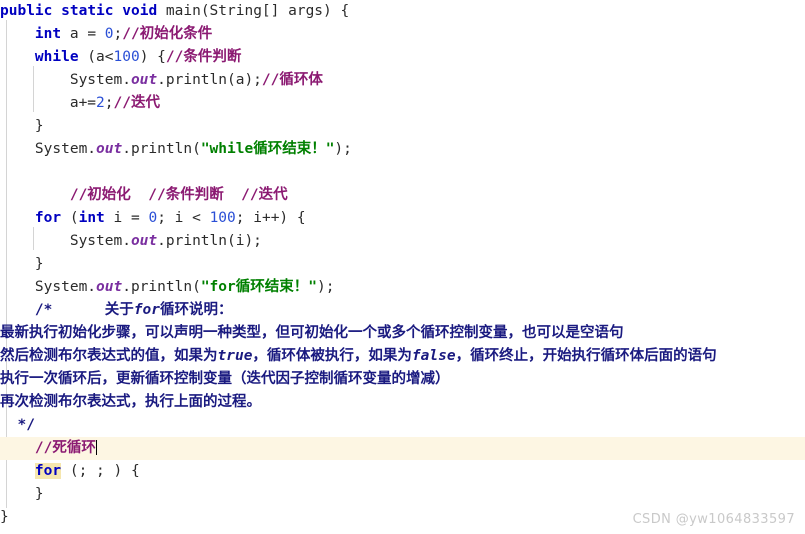 The width and height of the screenshot is (805, 534). I want to click on code-line: public static void main(String[] args) {, so click(402, 11).